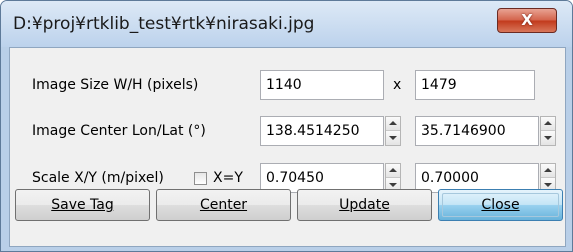 The image size is (573, 252). I want to click on center-lat-spinner, so click(548, 131).